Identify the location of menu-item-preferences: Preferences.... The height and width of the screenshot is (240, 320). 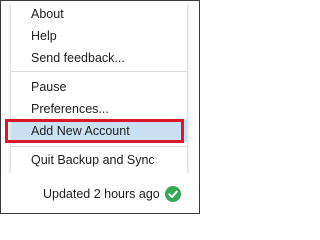
(99, 109).